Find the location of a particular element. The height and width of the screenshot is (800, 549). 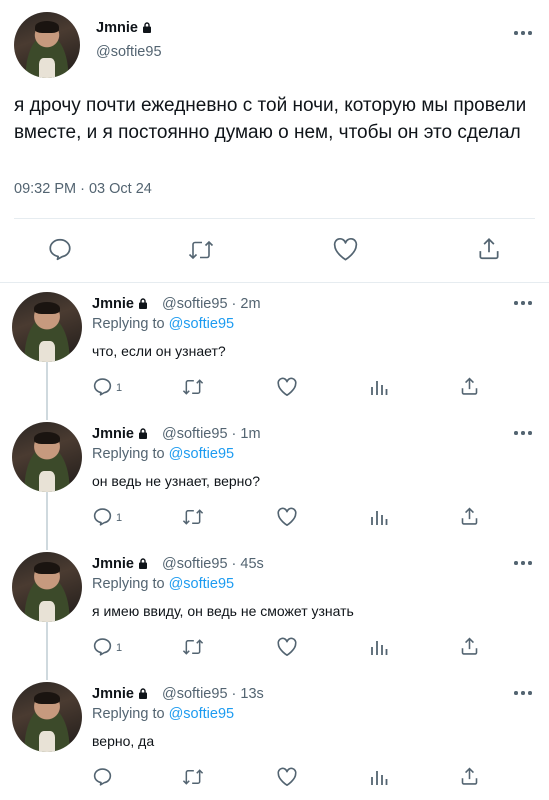

reply-text: я имею ввиду, он ведь не сможет узнать is located at coordinates (223, 611).